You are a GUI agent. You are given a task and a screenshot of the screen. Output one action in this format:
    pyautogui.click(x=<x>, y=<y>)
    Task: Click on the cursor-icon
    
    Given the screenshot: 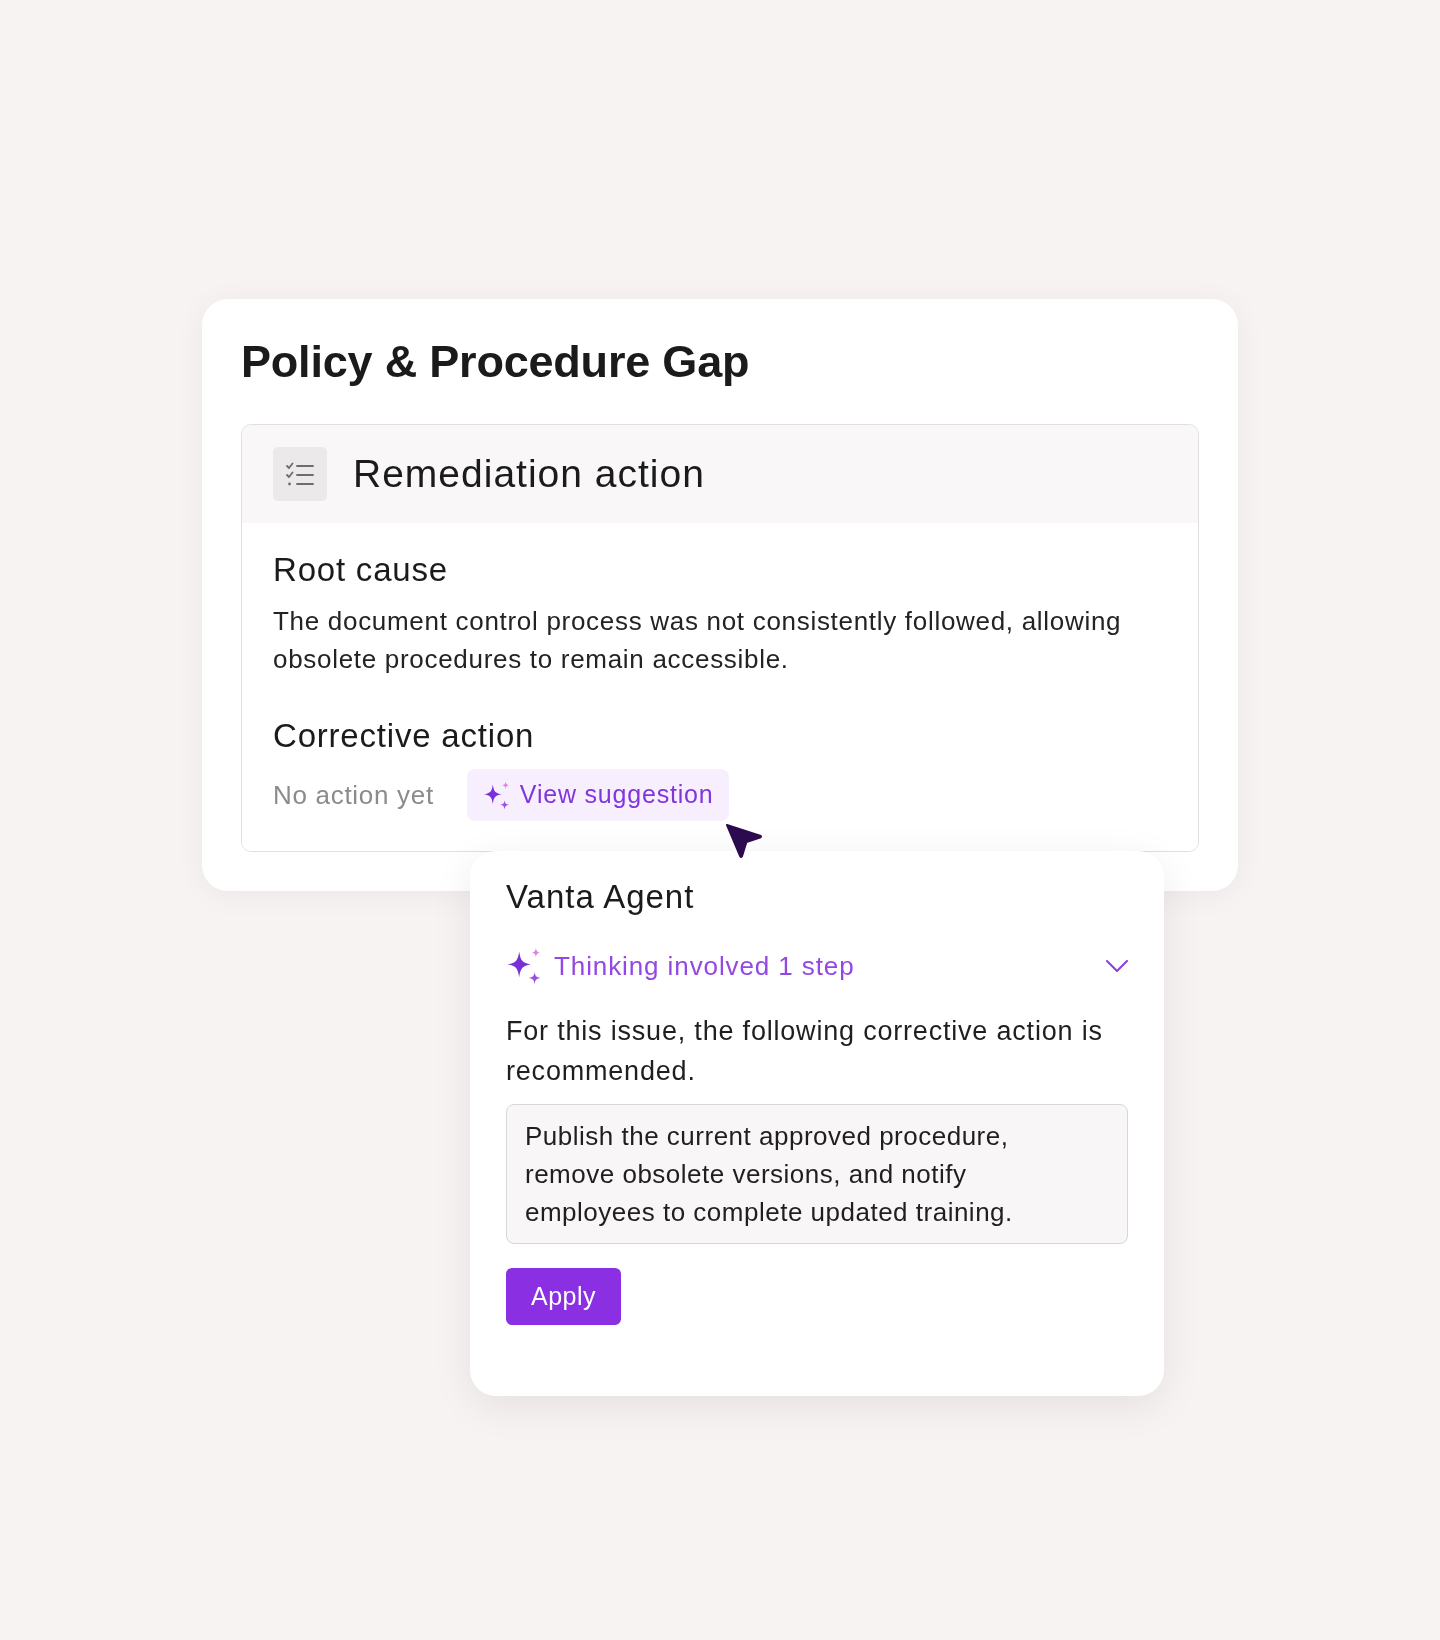 What is the action you would take?
    pyautogui.click(x=743, y=840)
    